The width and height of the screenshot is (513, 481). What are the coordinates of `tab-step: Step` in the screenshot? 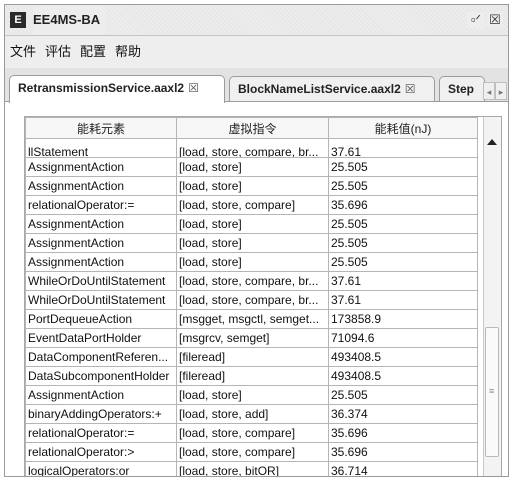 It's located at (462, 89).